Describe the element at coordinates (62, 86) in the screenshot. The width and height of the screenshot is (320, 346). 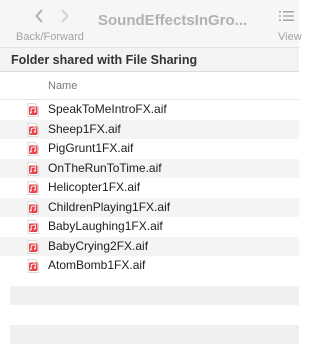
I see `column-header-name: Name` at that location.